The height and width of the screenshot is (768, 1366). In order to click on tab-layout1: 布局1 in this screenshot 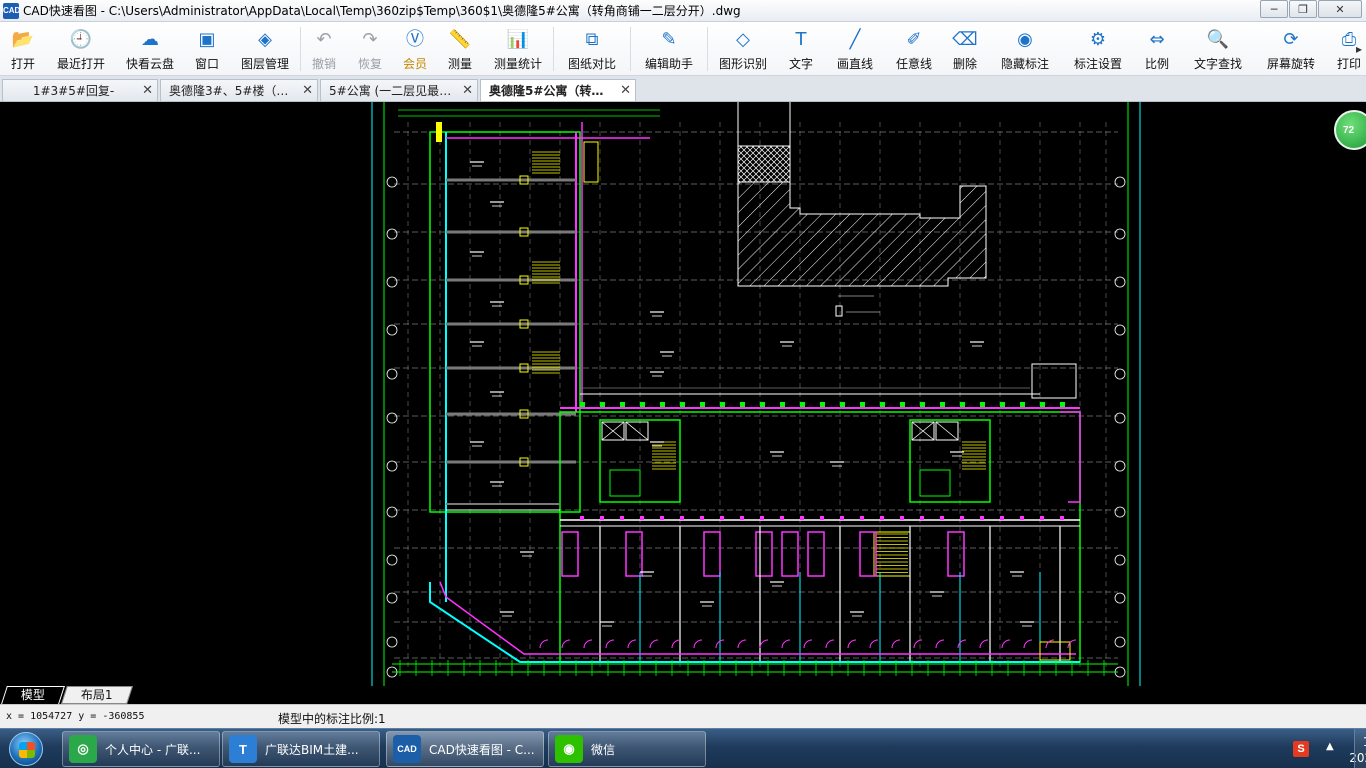, I will do `click(97, 695)`.